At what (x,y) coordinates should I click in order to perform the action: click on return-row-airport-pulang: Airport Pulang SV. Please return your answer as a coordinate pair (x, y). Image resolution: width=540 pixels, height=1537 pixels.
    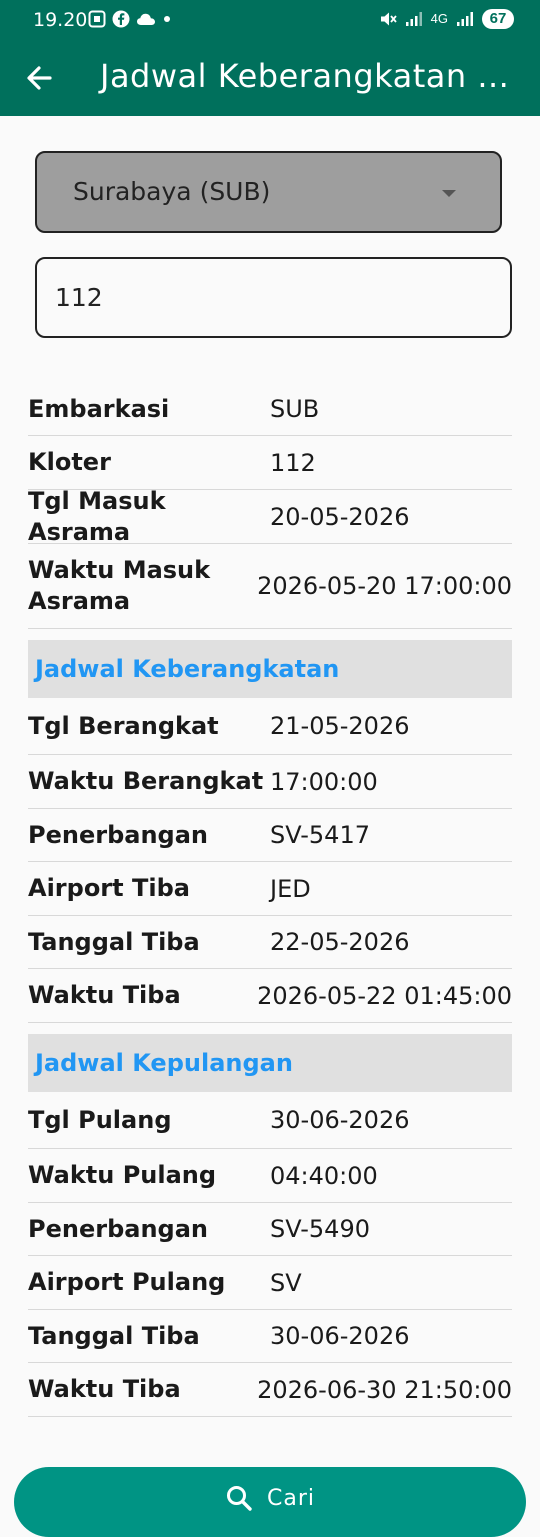
    Looking at the image, I should click on (270, 1283).